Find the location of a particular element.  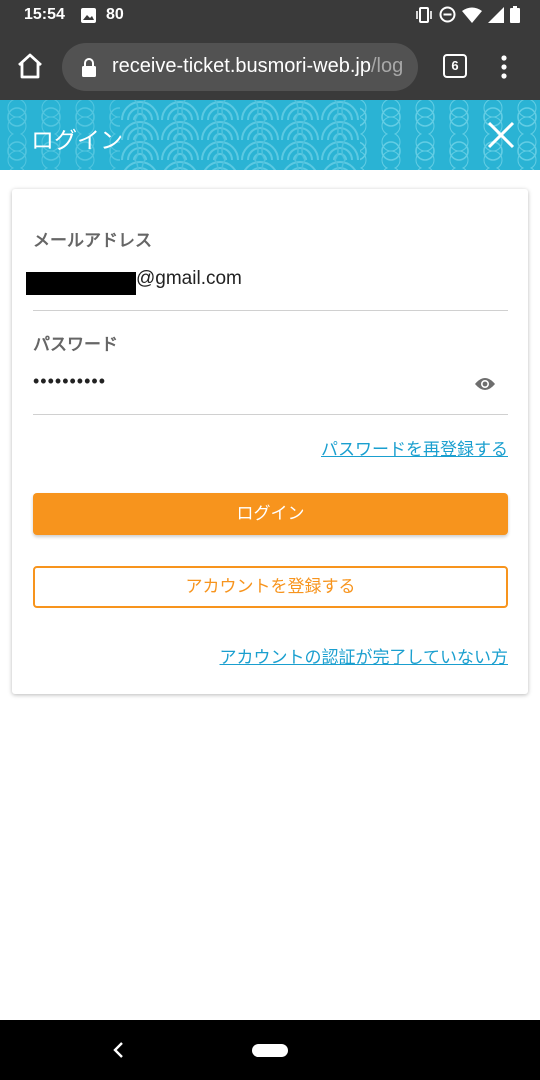

status-time: 15:54 is located at coordinates (44, 14).